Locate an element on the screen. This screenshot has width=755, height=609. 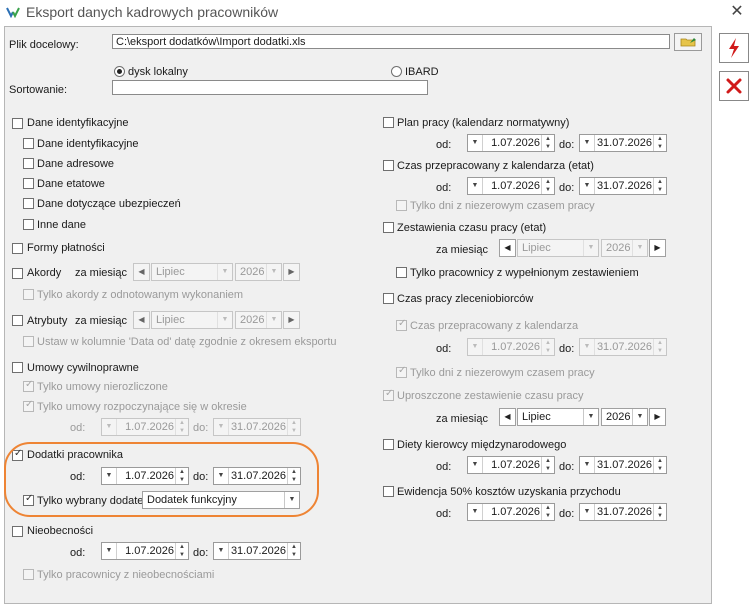
umowy-rozpoczynajace-label: Tylko umowy rozpoczynające się w okresie is located at coordinates (142, 407).